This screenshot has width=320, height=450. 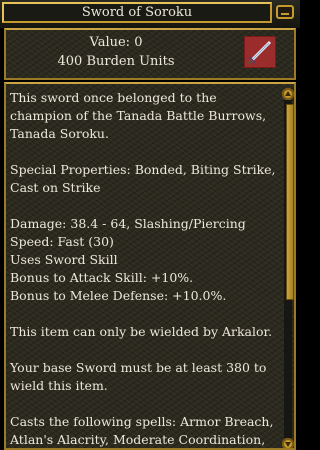 What do you see at coordinates (288, 443) in the screenshot?
I see `scroll-down-arrow-icon` at bounding box center [288, 443].